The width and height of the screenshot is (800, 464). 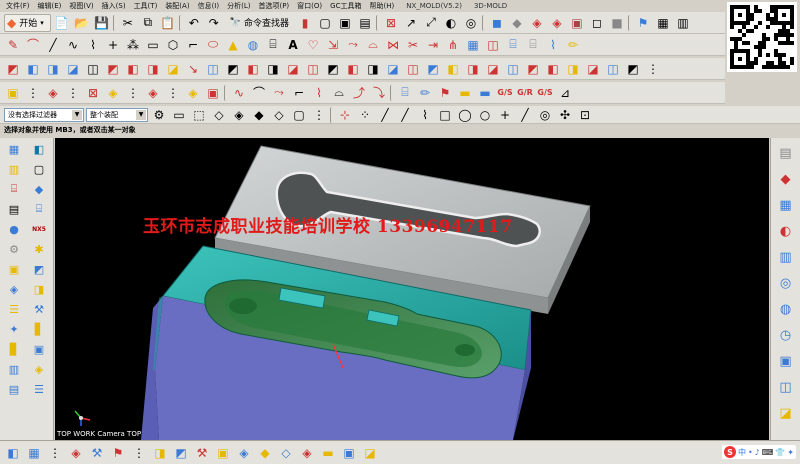 What do you see at coordinates (44, 114) in the screenshot?
I see `type-filter-select: 没有选择过滤器 ▼` at bounding box center [44, 114].